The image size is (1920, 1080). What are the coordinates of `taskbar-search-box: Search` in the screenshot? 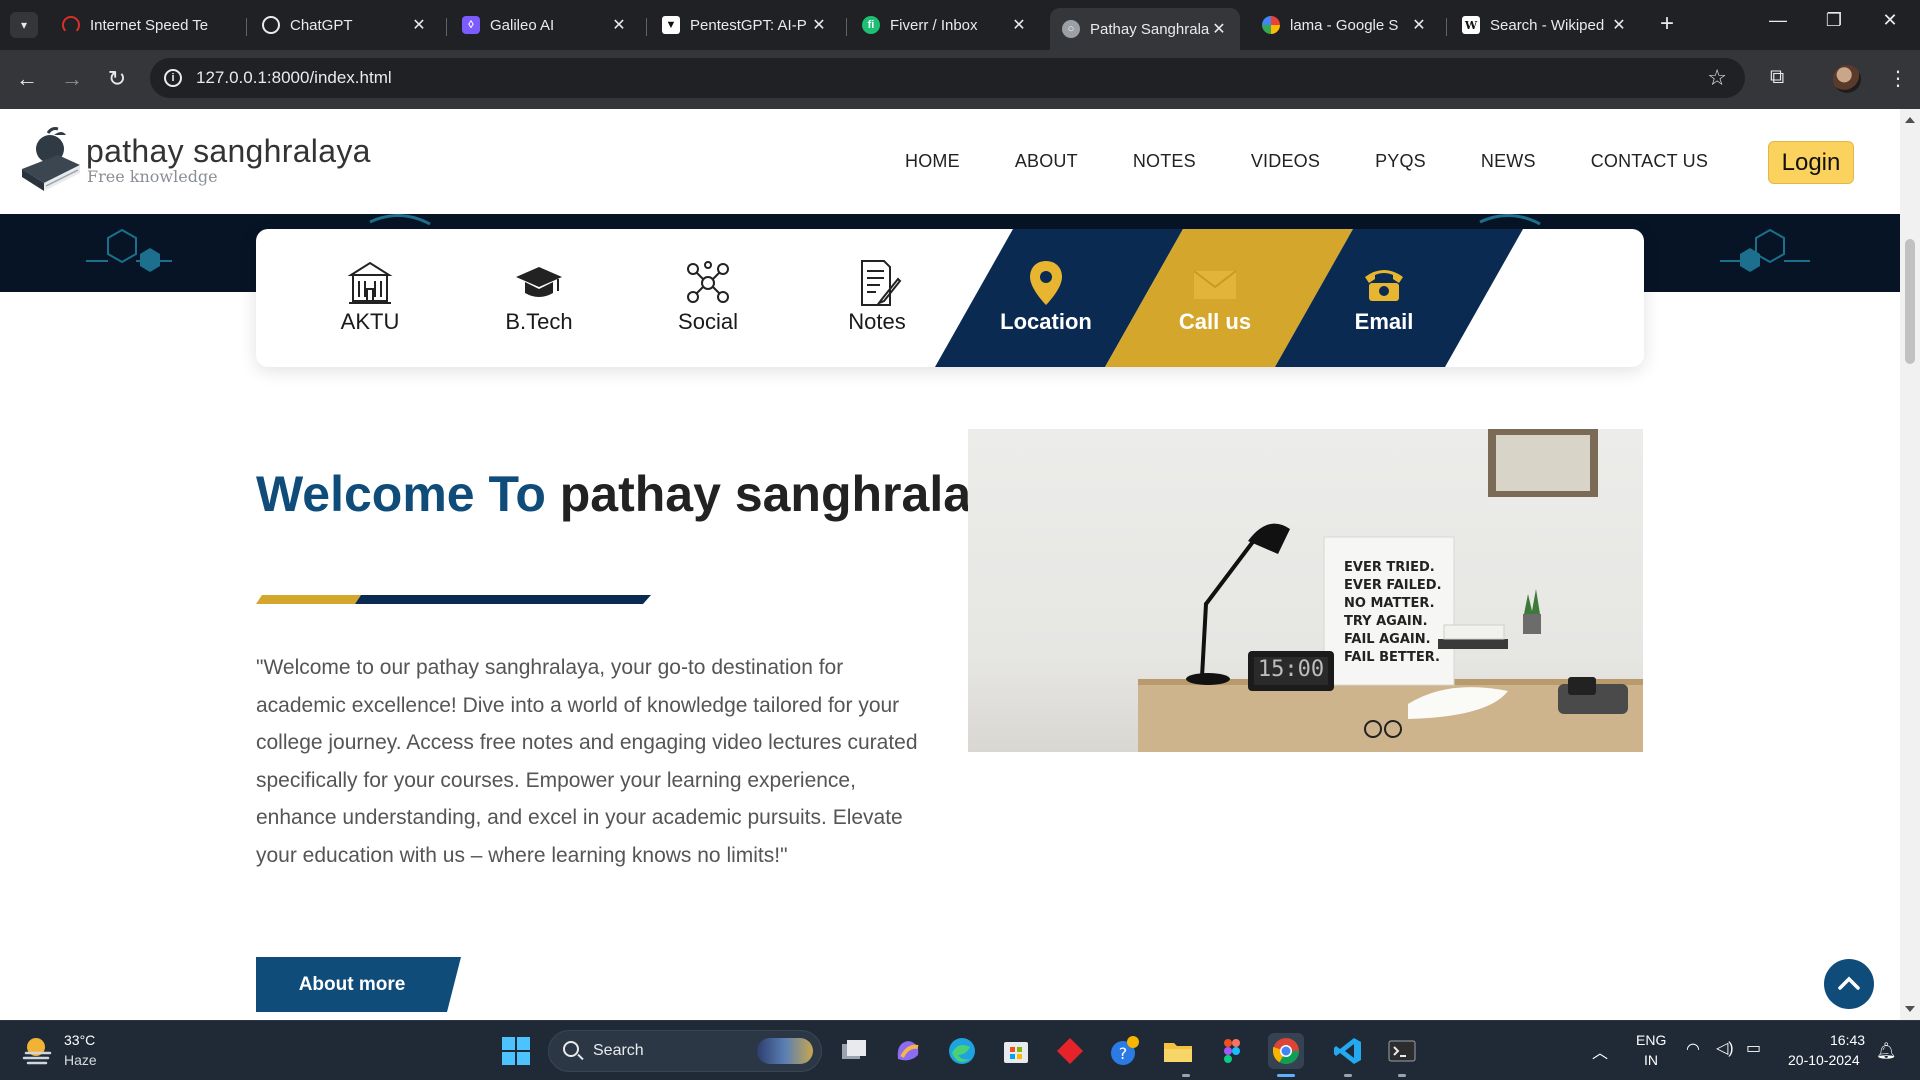 It's located at (685, 1051).